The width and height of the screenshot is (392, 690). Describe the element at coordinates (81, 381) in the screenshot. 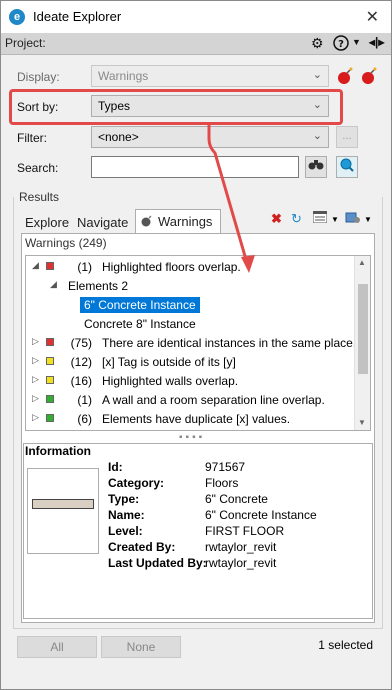

I see `warning-count: (16)` at that location.